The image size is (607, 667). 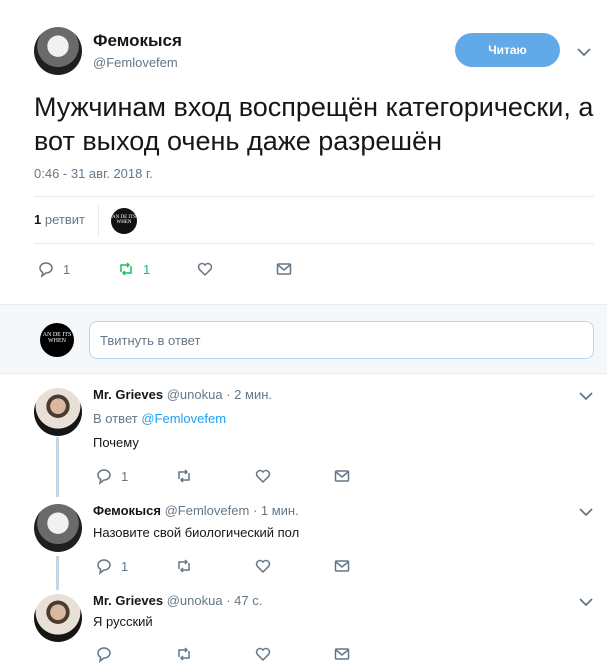 I want to click on main-action-bar: 1 1, so click(x=317, y=270).